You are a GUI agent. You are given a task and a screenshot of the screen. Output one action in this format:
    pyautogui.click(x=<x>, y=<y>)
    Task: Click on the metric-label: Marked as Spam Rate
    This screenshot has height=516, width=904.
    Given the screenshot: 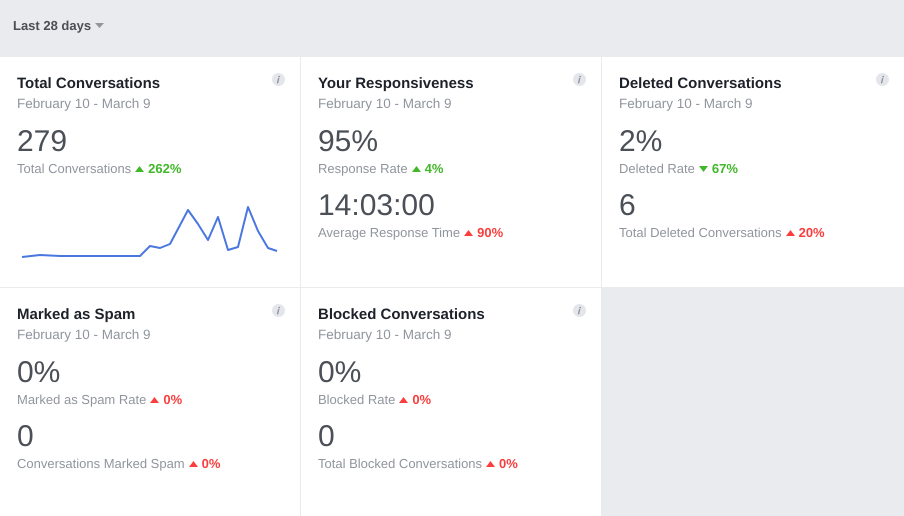 What is the action you would take?
    pyautogui.click(x=81, y=400)
    